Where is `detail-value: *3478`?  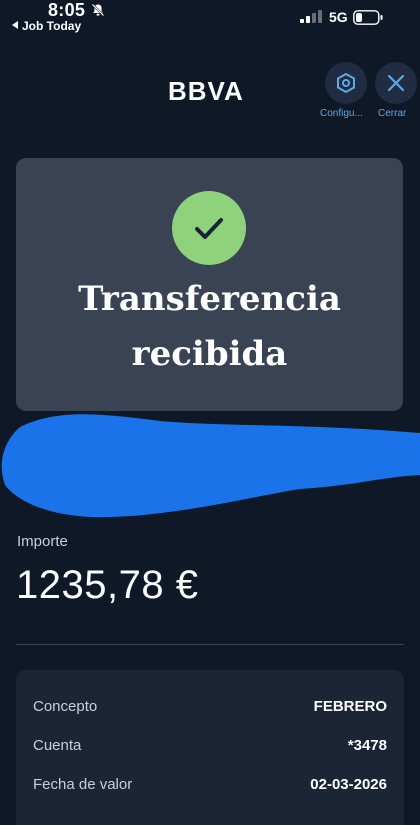 detail-value: *3478 is located at coordinates (367, 745).